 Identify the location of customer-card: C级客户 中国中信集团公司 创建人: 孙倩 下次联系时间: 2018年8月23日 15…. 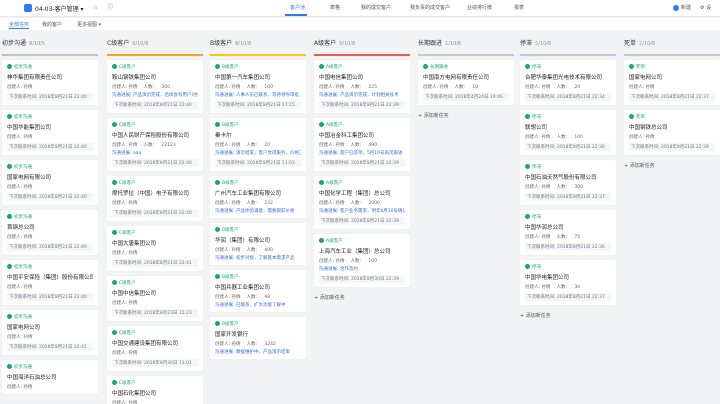
(155, 298).